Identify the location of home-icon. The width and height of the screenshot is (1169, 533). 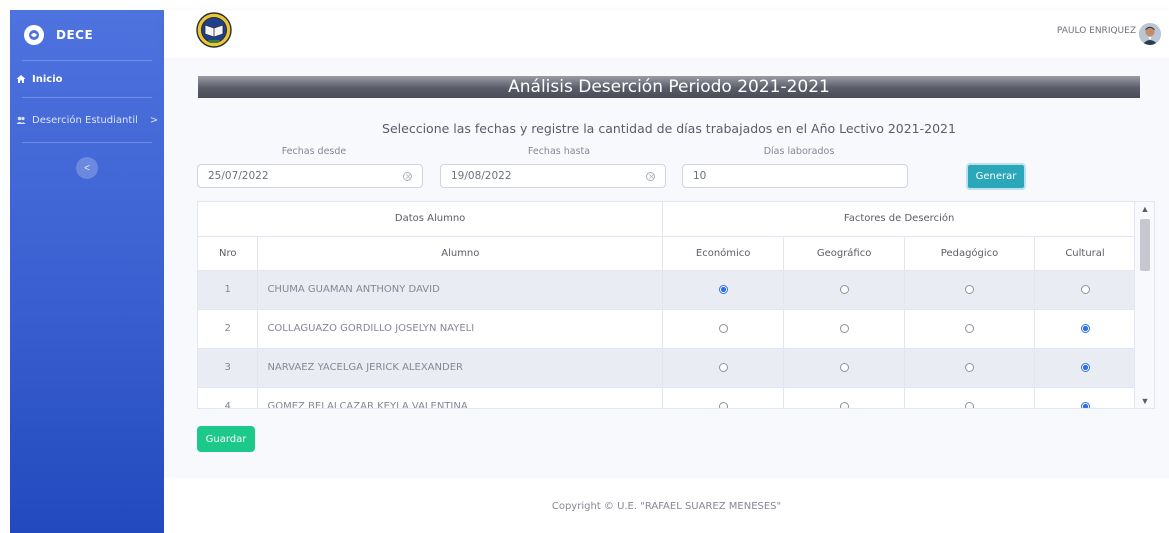
(21, 79).